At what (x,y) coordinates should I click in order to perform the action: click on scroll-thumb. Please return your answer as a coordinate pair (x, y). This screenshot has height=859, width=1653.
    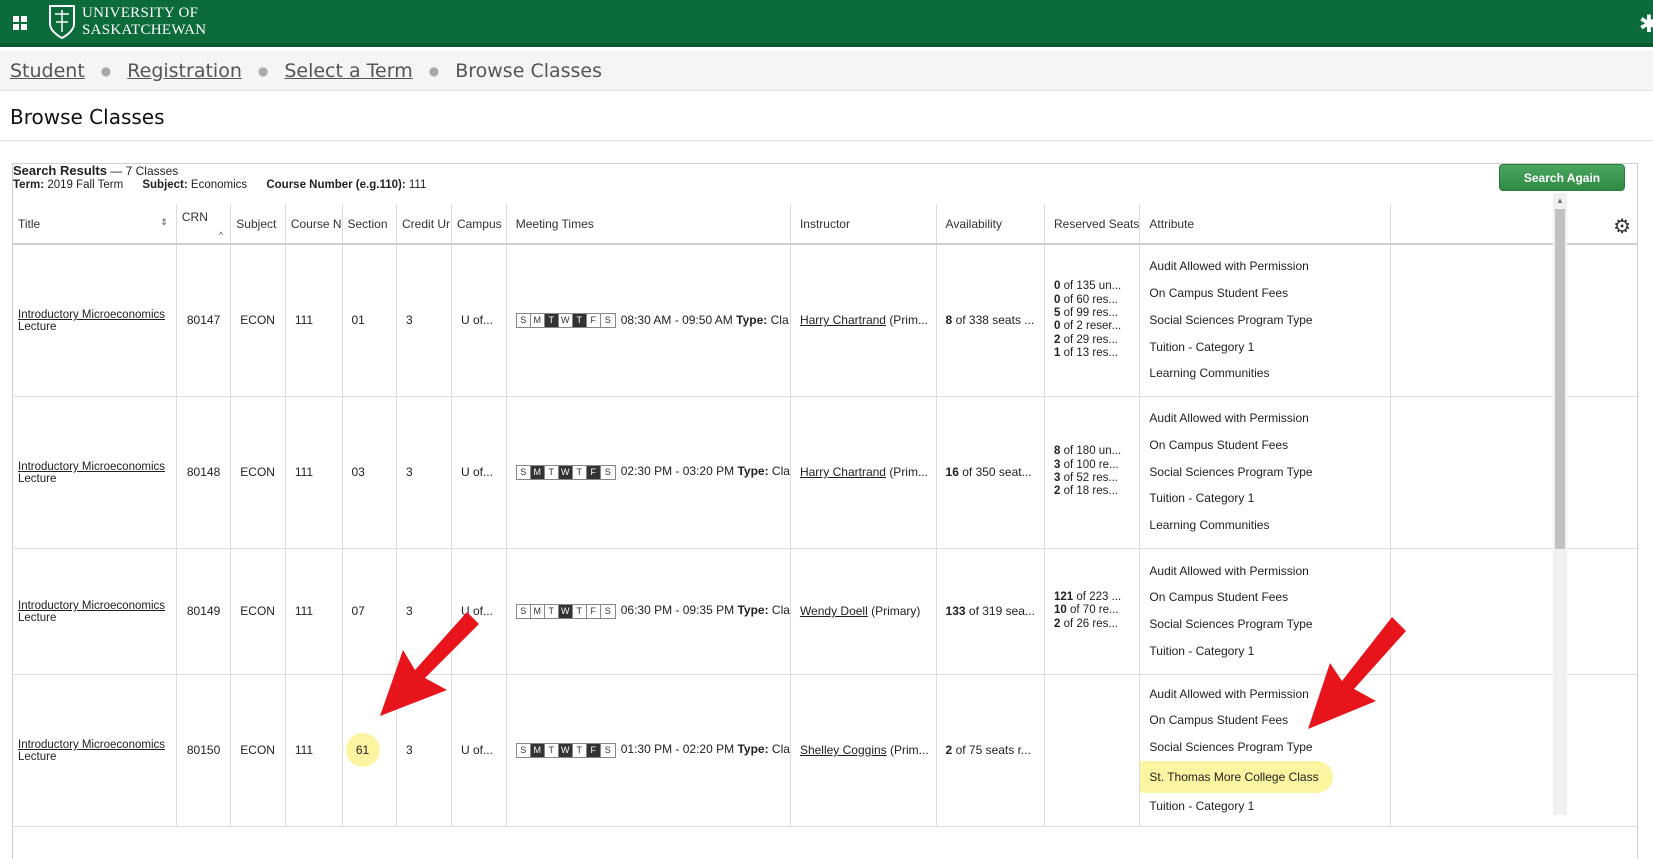
    Looking at the image, I should click on (1560, 379).